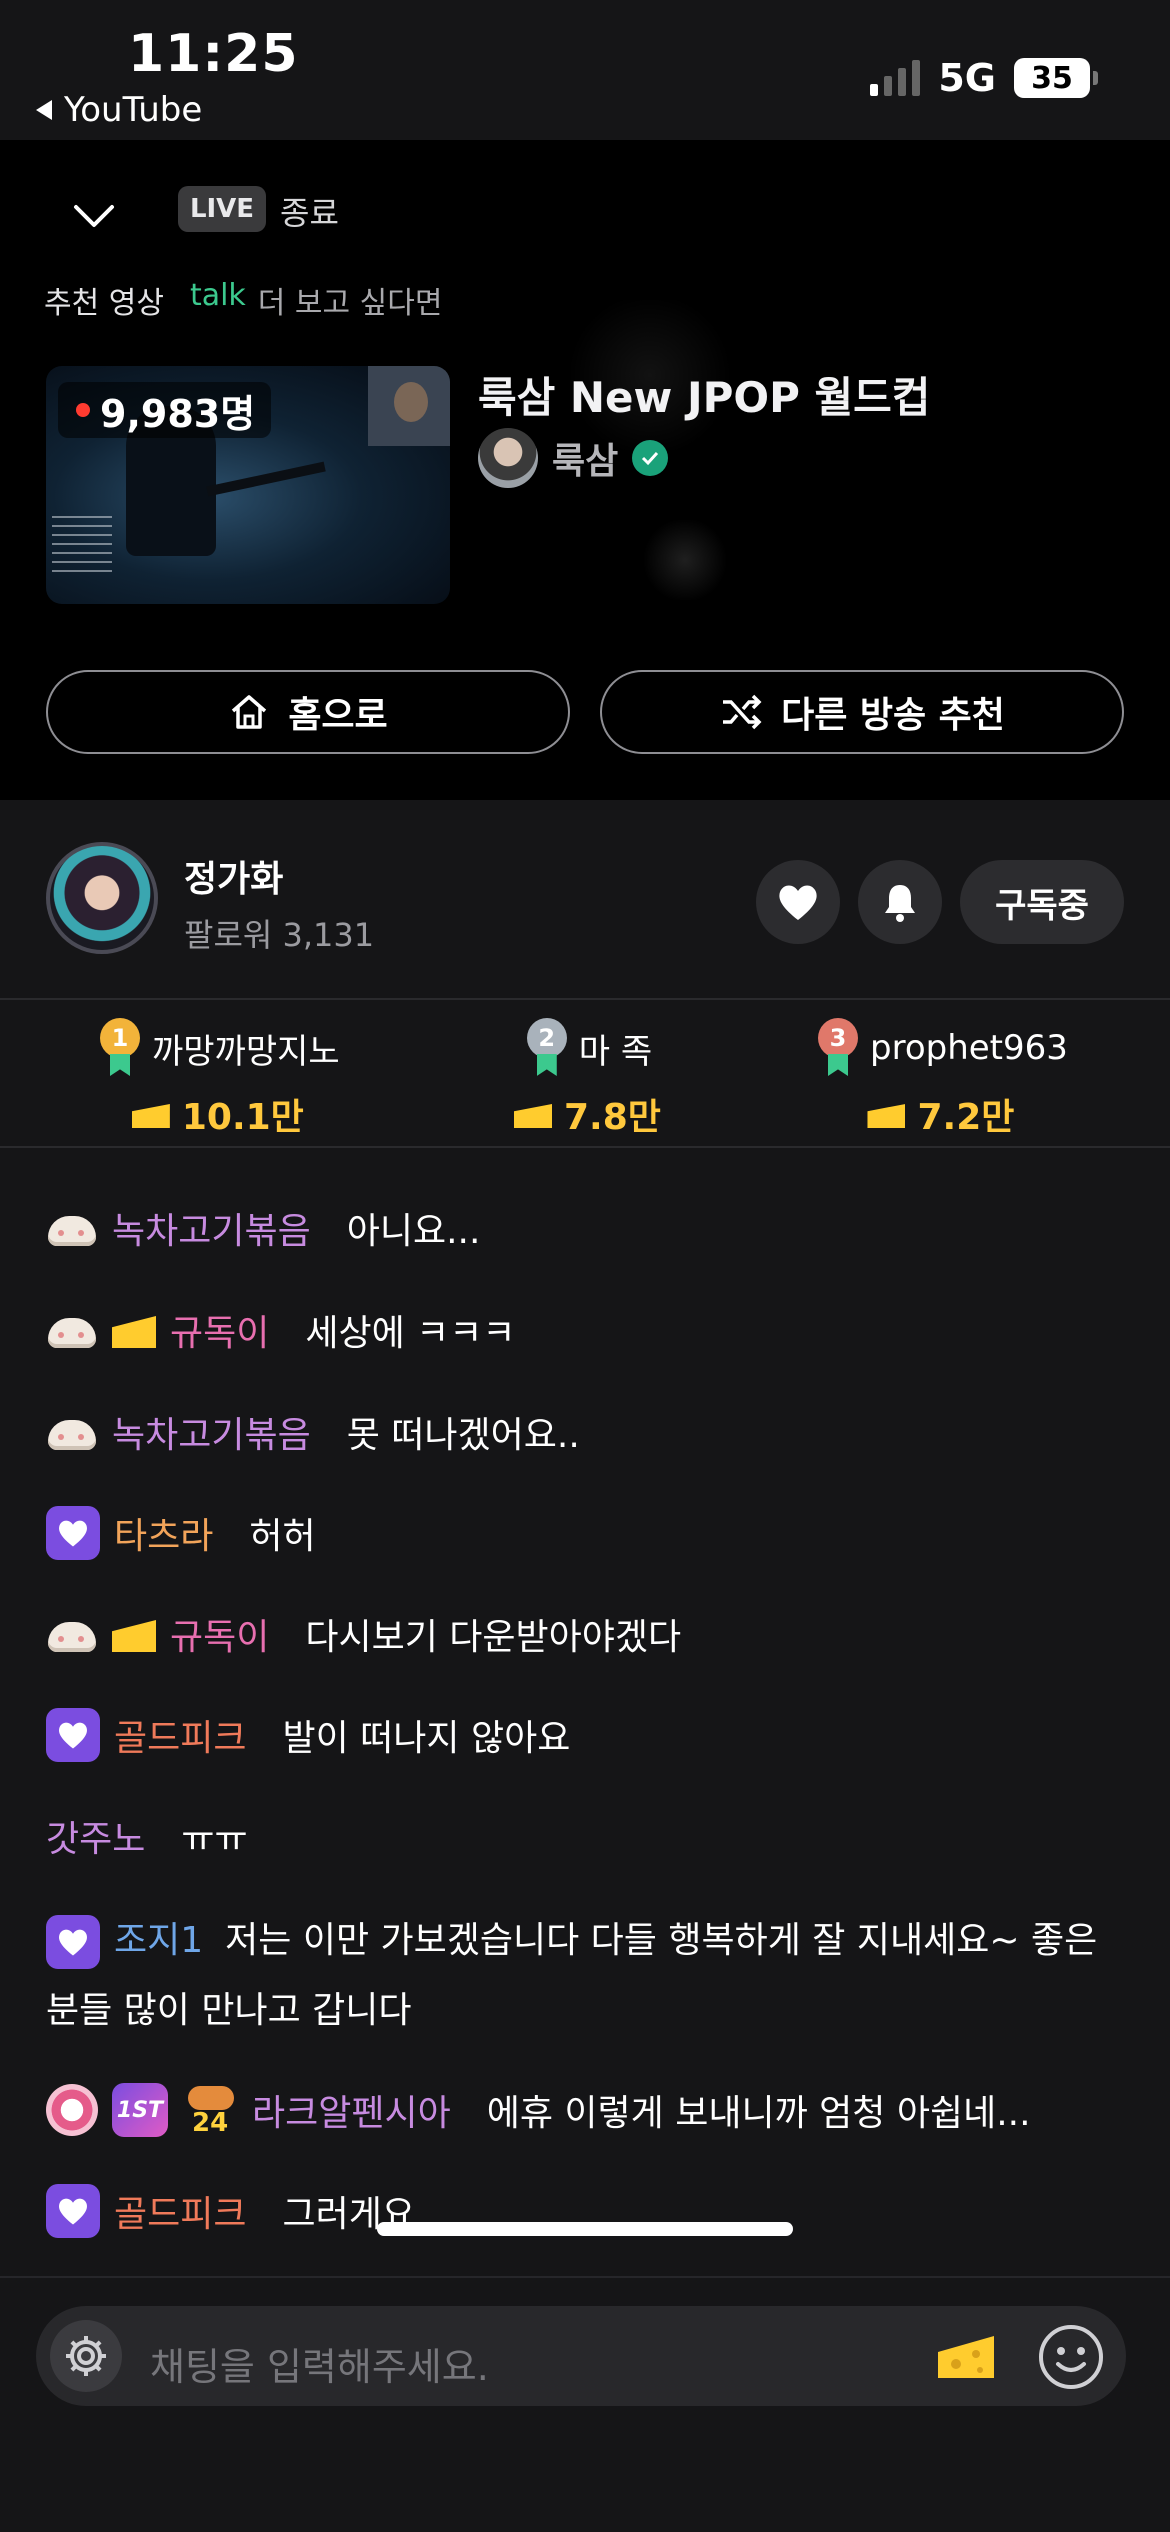  What do you see at coordinates (493, 1637) in the screenshot?
I see `chat-text: 다시보기 다운받아야겠다` at bounding box center [493, 1637].